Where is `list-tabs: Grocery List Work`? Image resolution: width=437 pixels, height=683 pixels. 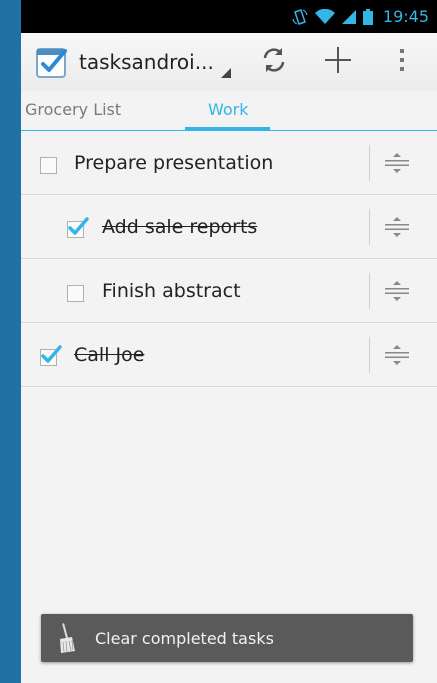
list-tabs: Grocery List Work is located at coordinates (229, 111).